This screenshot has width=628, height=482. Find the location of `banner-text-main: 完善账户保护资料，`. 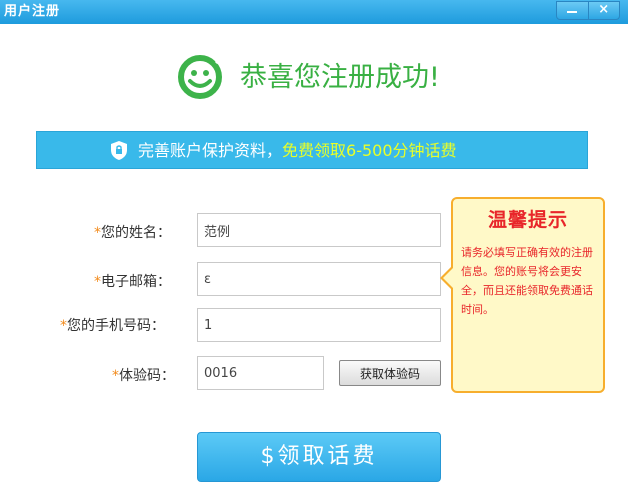

banner-text-main: 完善账户保护资料， is located at coordinates (210, 150).